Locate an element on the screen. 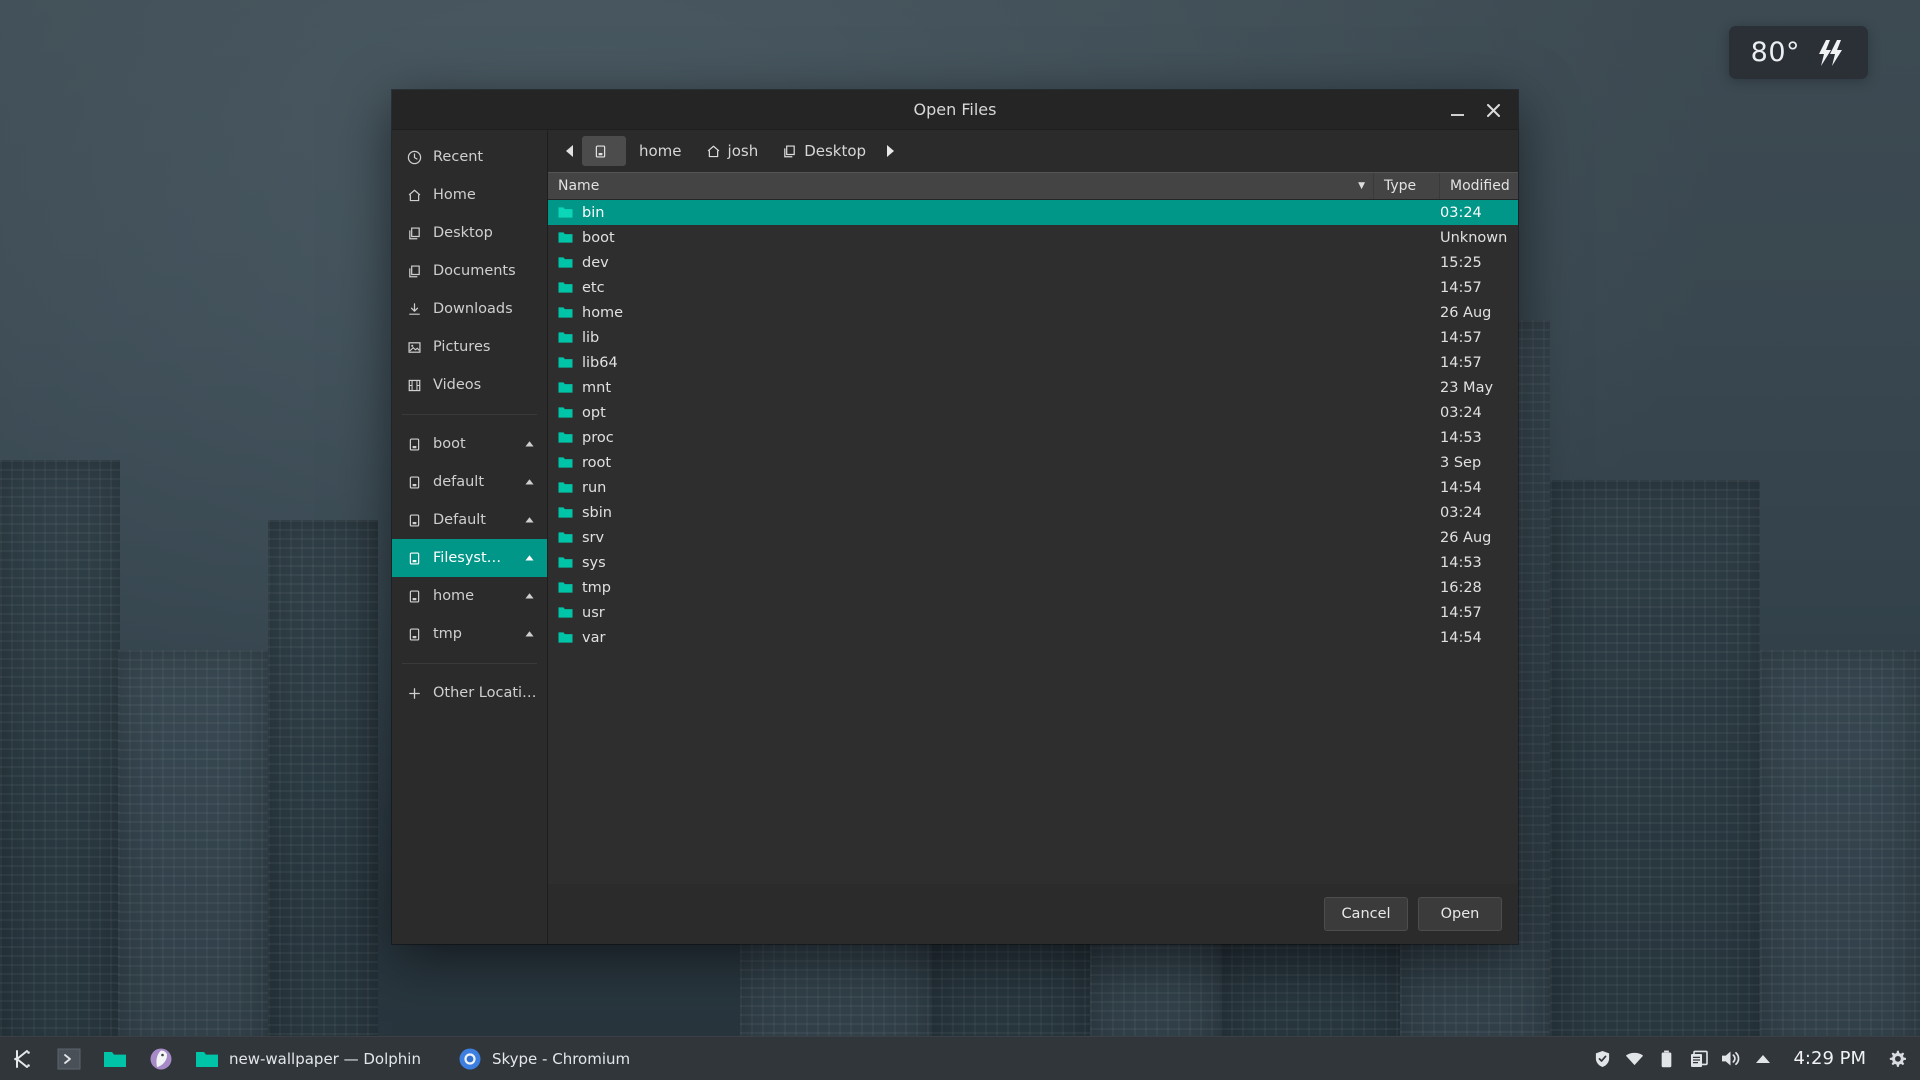 The width and height of the screenshot is (1920, 1080). file-row: etc 14:57 is located at coordinates (1033, 287).